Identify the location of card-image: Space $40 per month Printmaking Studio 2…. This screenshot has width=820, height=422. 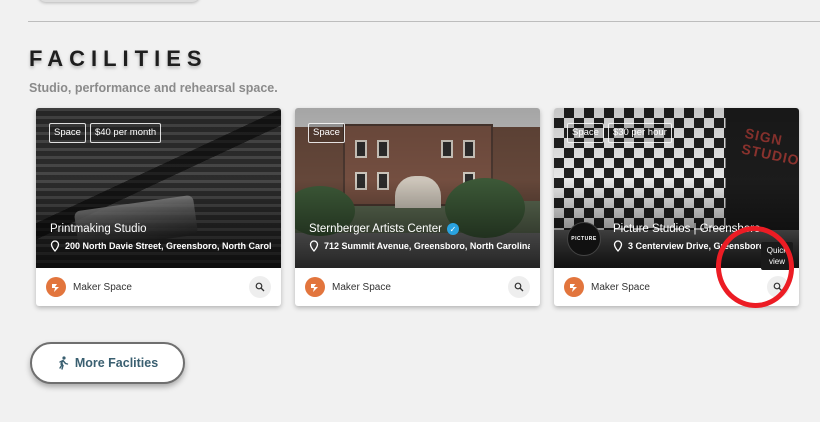
(158, 188).